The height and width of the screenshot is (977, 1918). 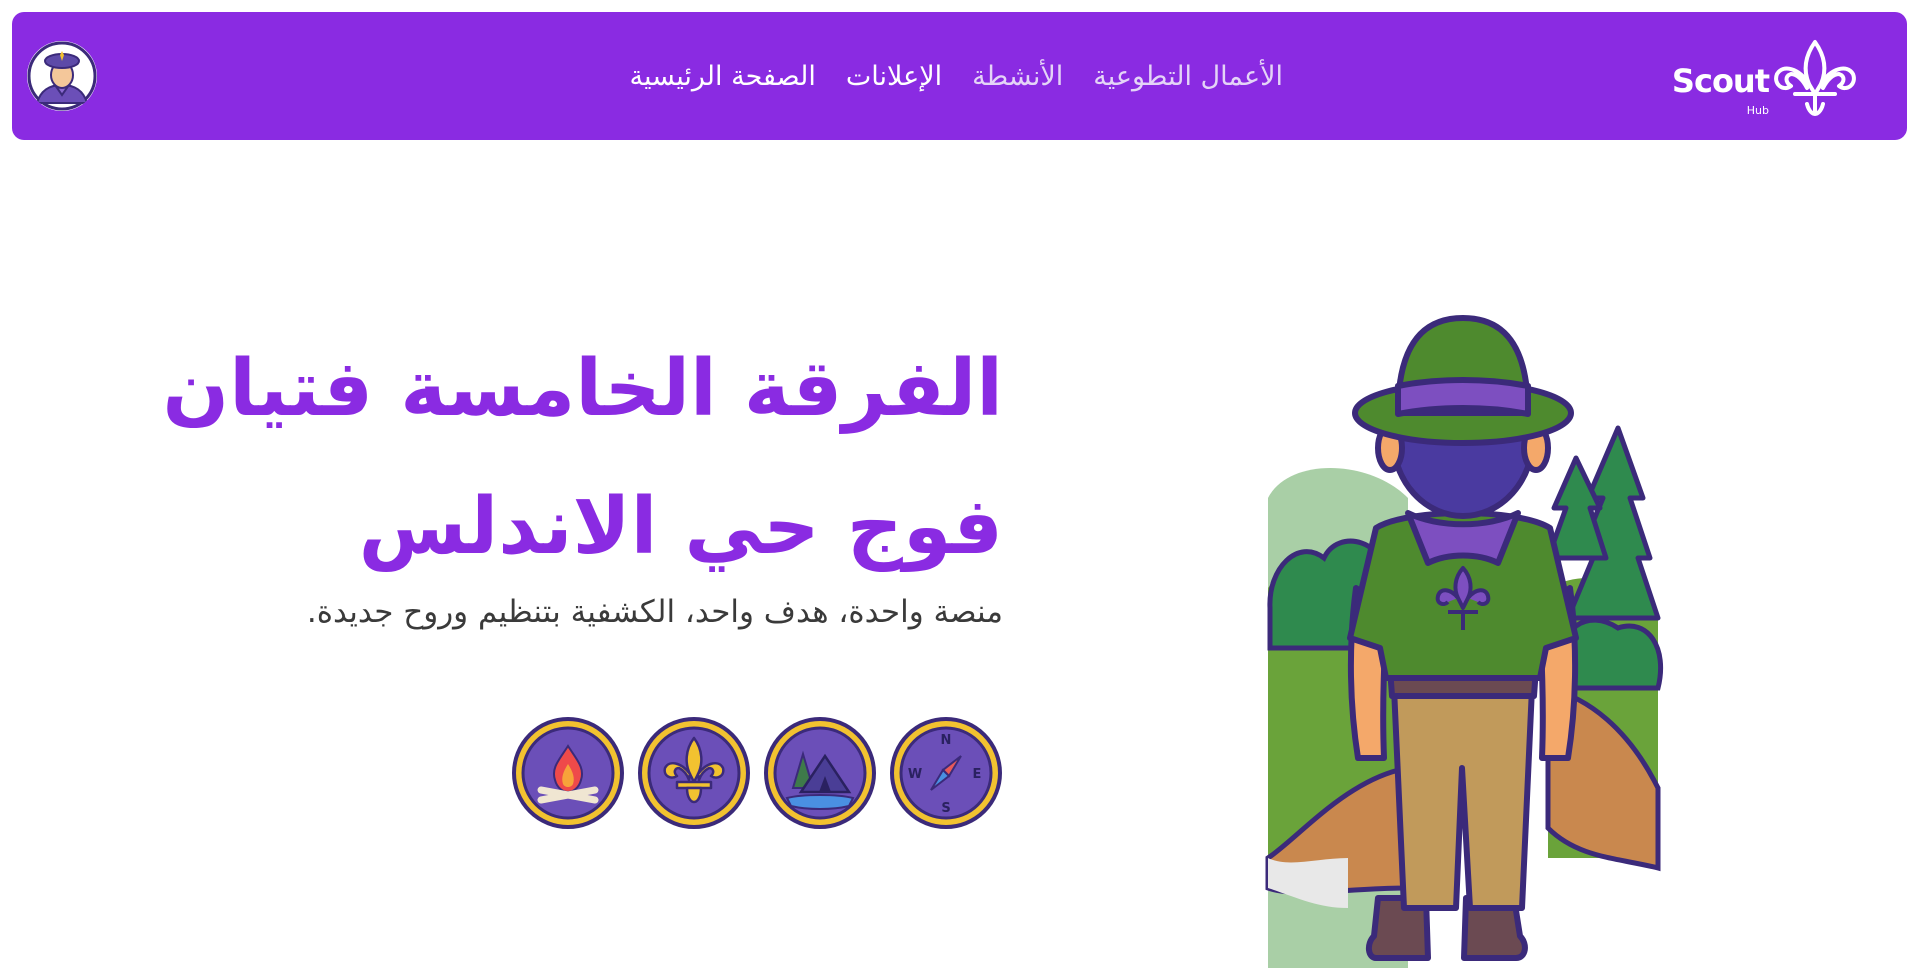 What do you see at coordinates (582, 389) in the screenshot?
I see `hero-title-line-1: الفرقة الخامسة فتيان` at bounding box center [582, 389].